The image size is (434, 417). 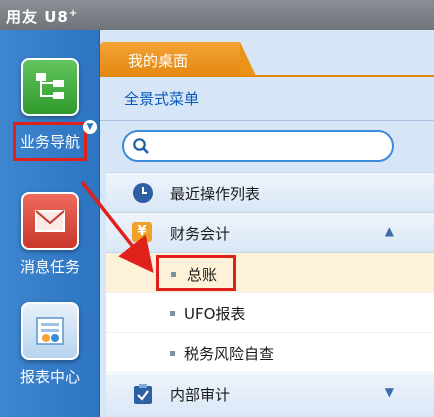 I want to click on section-label: 内部审计, so click(x=200, y=395).